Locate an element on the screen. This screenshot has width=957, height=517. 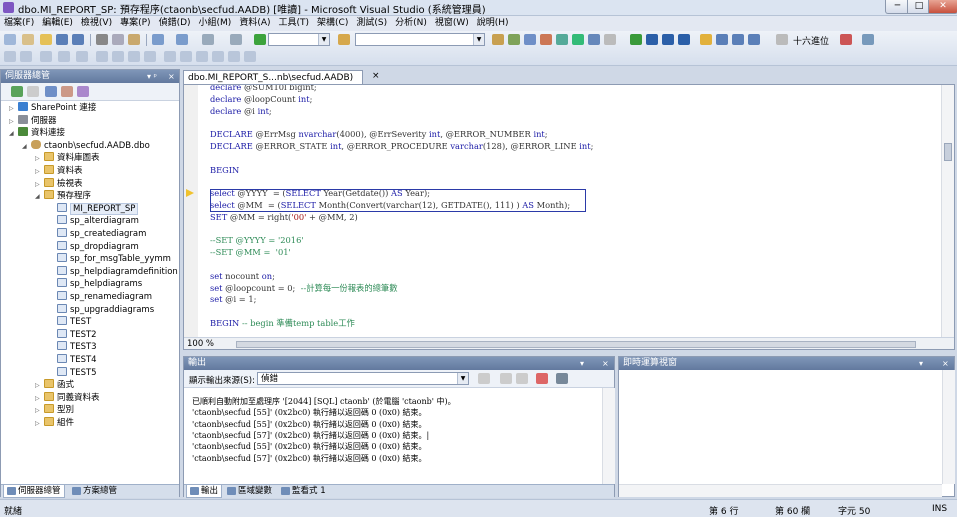
code-line: SET @MM = right('00' + @MM, 2) is located at coordinates (284, 217).